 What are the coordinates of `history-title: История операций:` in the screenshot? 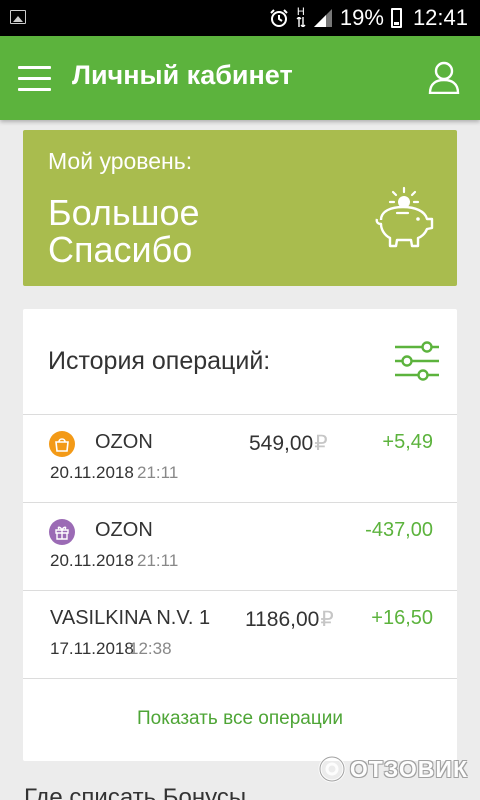 It's located at (159, 361).